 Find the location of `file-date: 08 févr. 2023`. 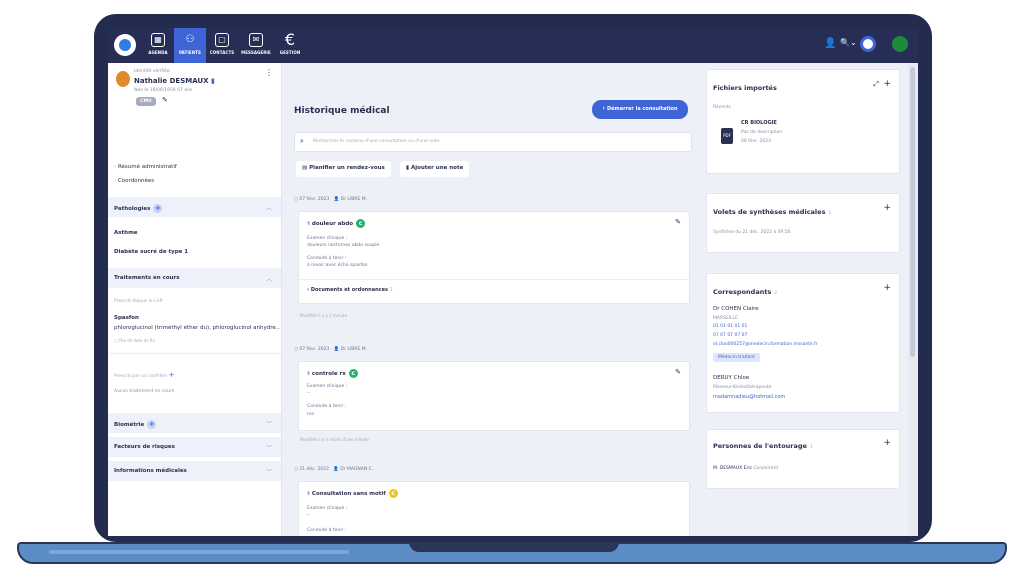

file-date: 08 févr. 2023 is located at coordinates (756, 141).